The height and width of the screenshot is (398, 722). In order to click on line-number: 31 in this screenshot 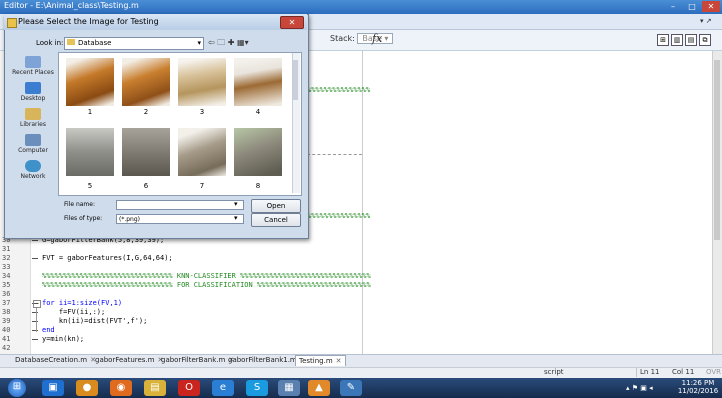, I will do `click(6, 249)`.